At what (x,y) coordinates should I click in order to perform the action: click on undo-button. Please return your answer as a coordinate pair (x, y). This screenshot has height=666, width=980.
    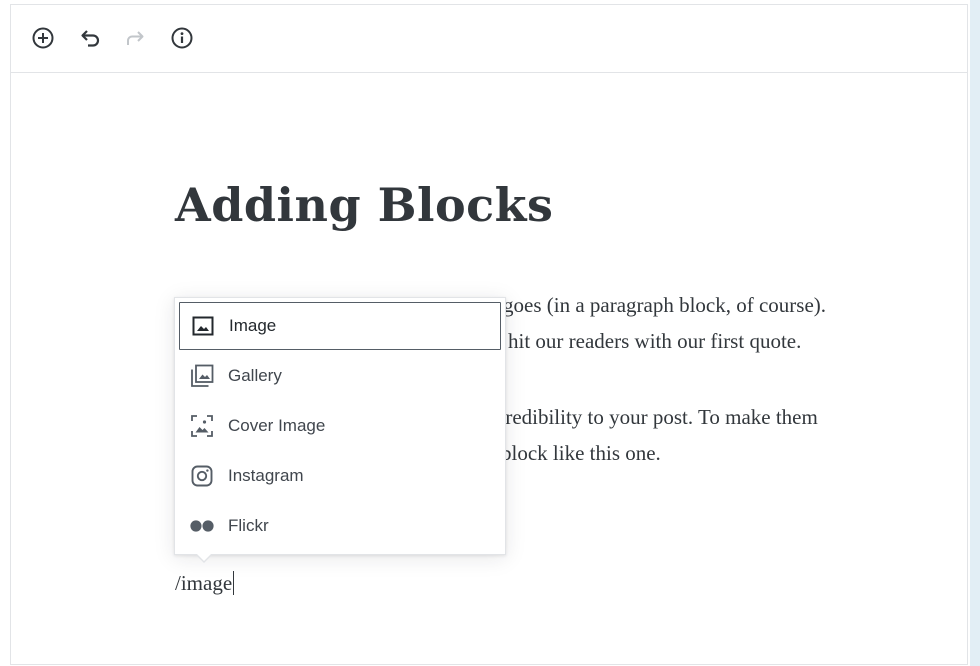
    Looking at the image, I should click on (91, 38).